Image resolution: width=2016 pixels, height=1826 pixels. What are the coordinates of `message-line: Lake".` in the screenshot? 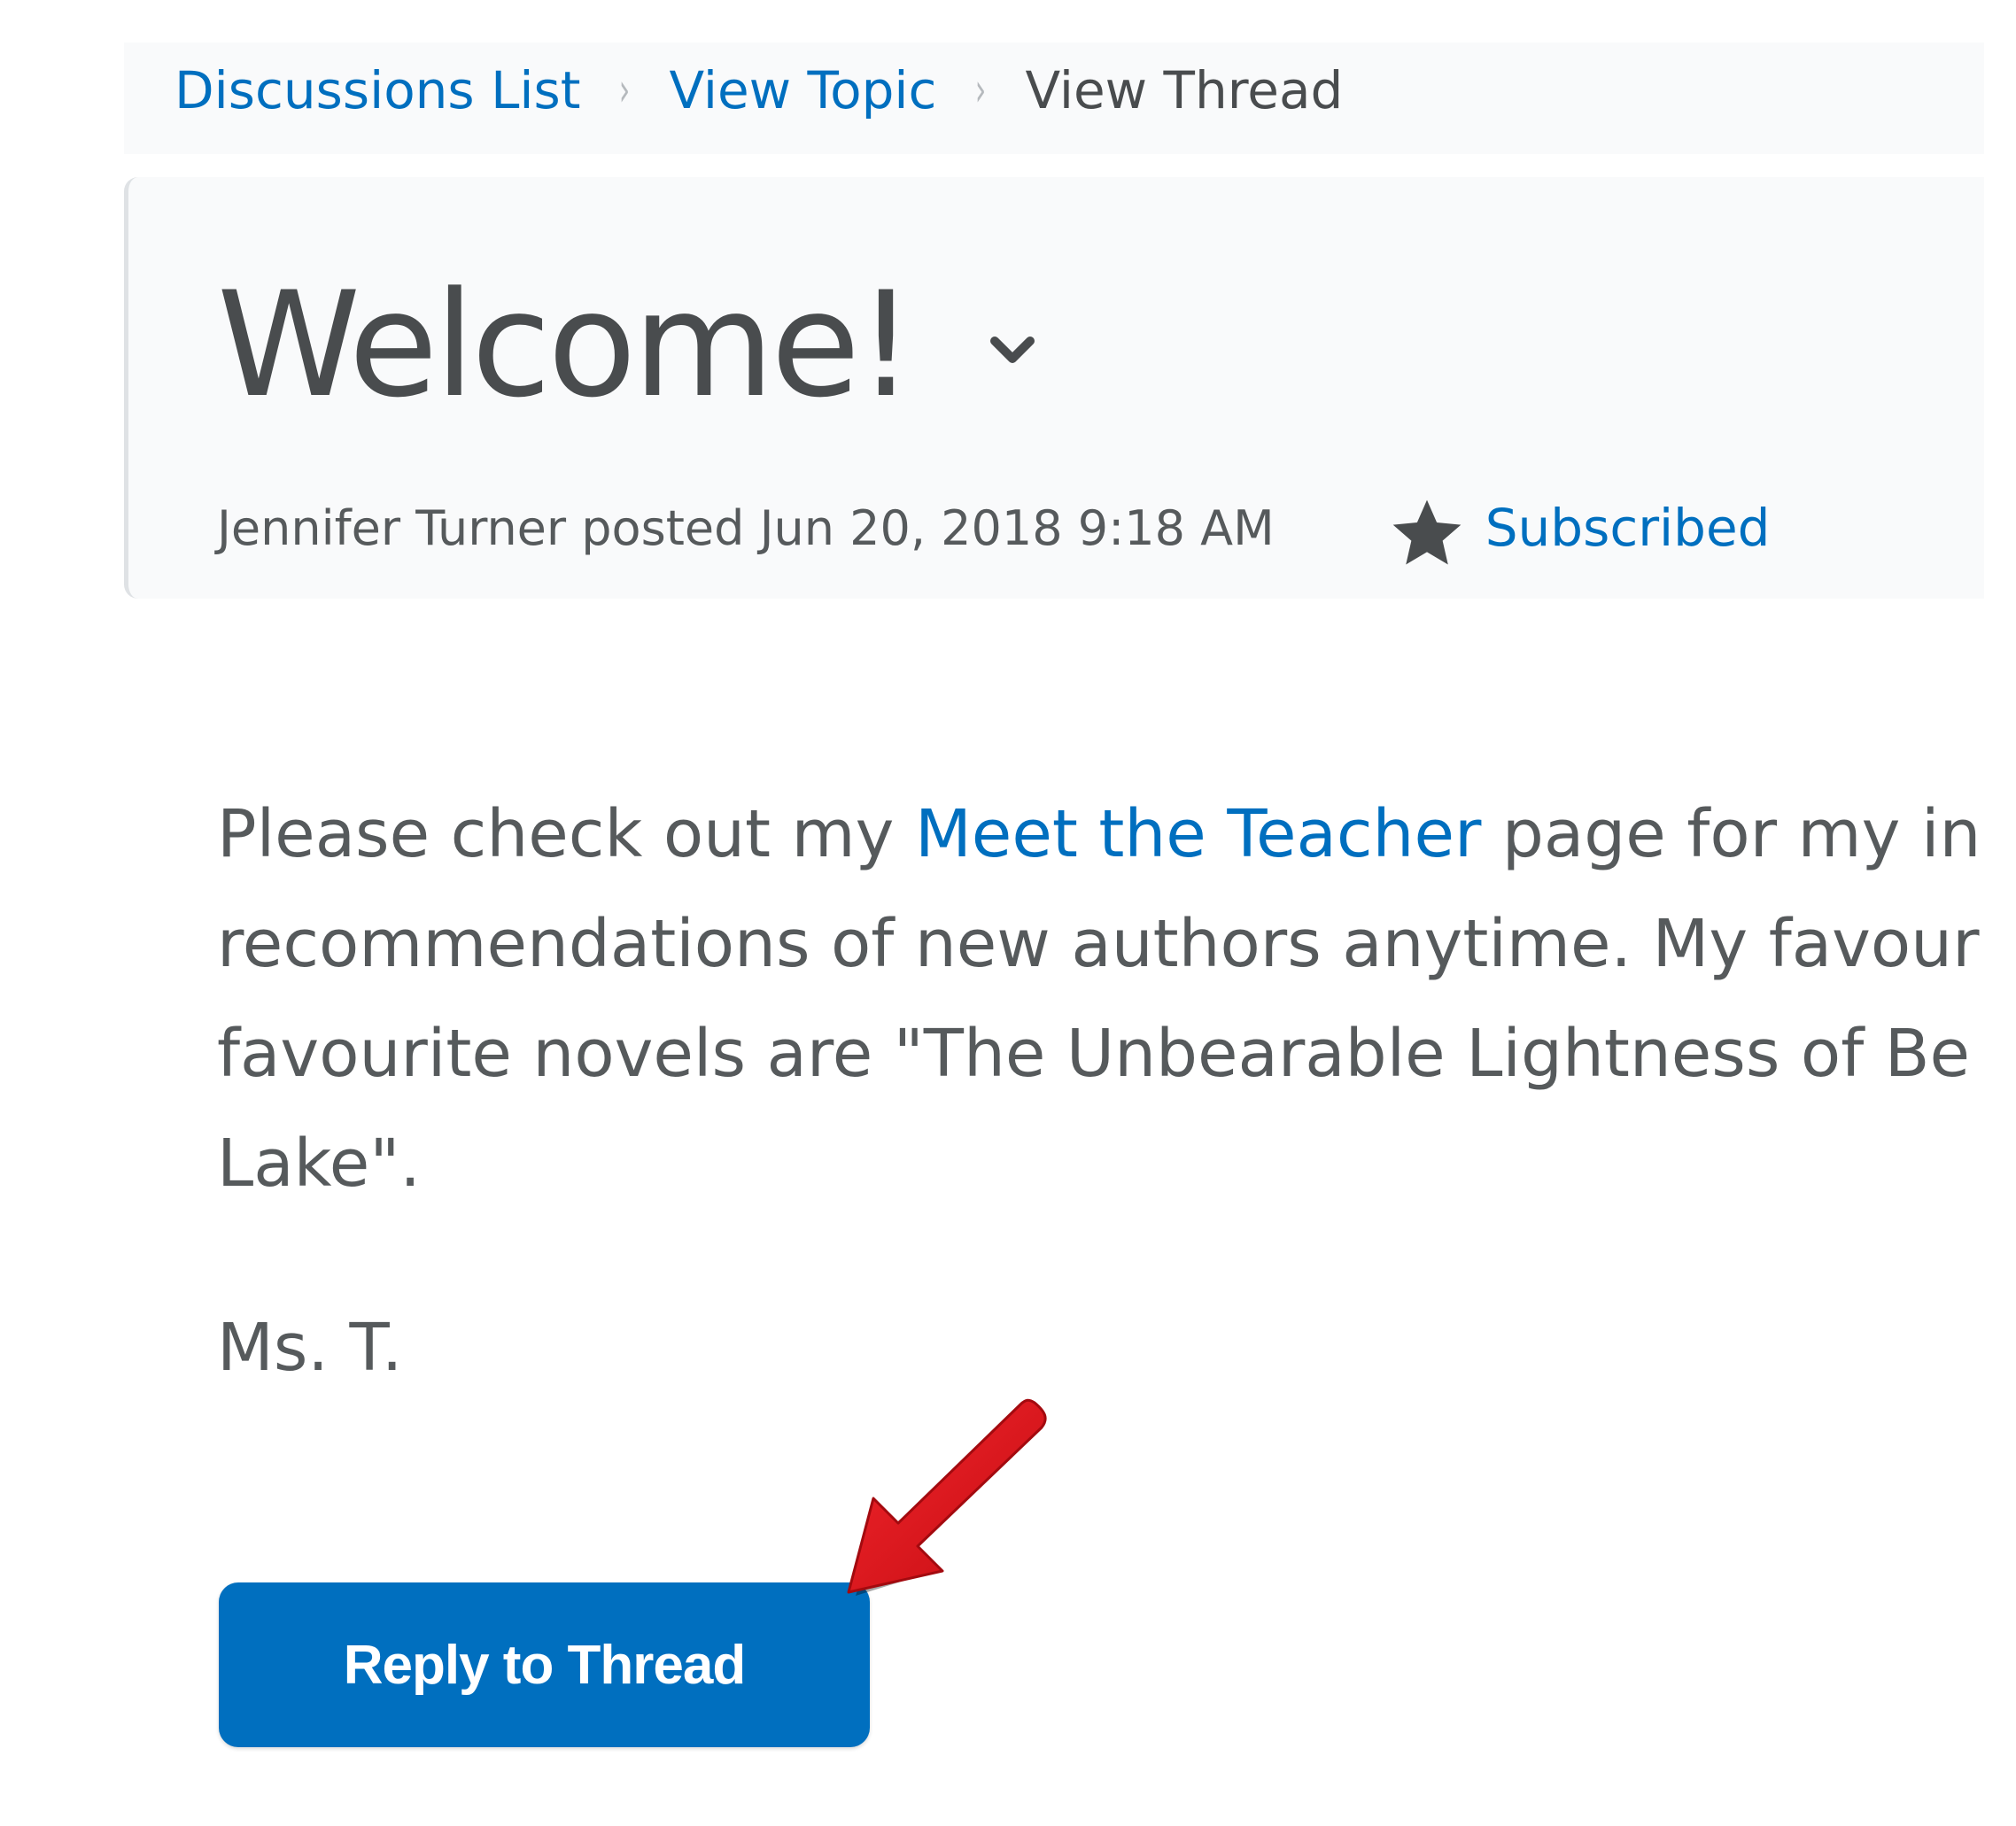 It's located at (319, 1164).